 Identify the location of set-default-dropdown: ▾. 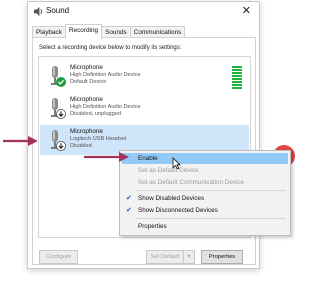
(189, 257).